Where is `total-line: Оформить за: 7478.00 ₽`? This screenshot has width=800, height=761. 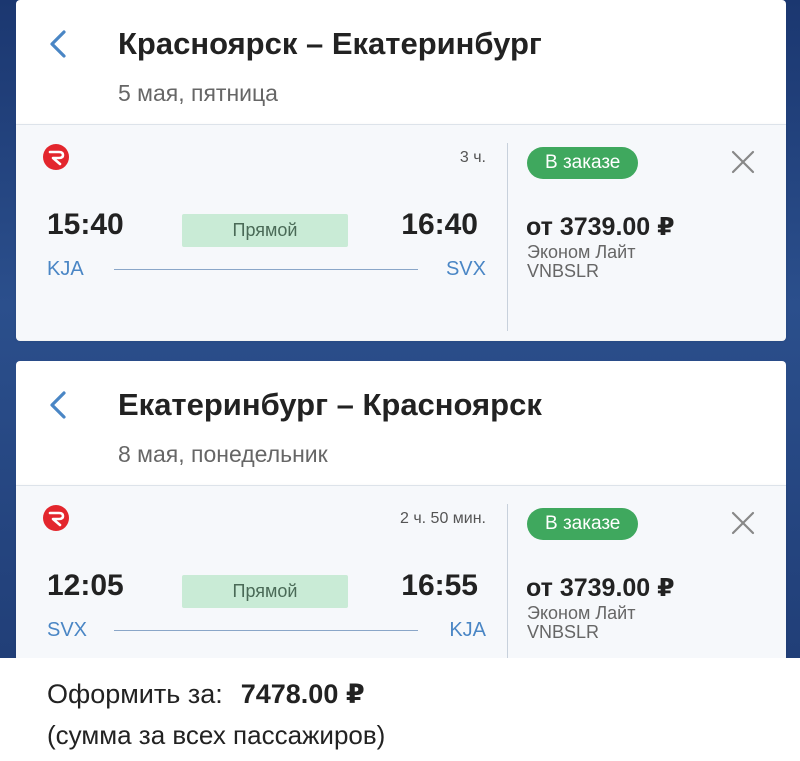
total-line: Оформить за: 7478.00 ₽ is located at coordinates (206, 694).